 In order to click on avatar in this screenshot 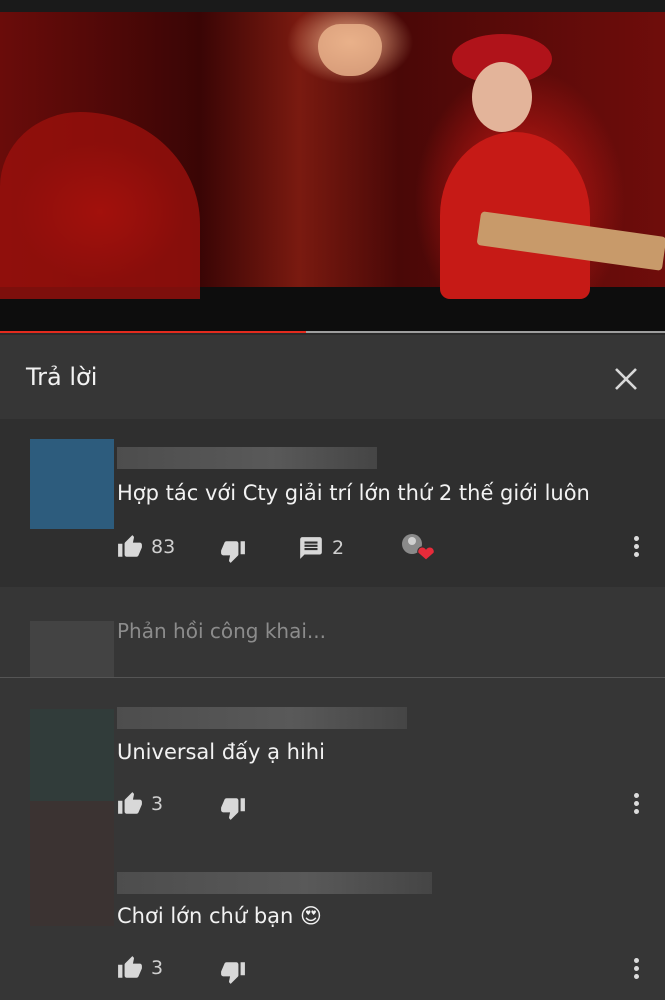, I will do `click(72, 484)`.